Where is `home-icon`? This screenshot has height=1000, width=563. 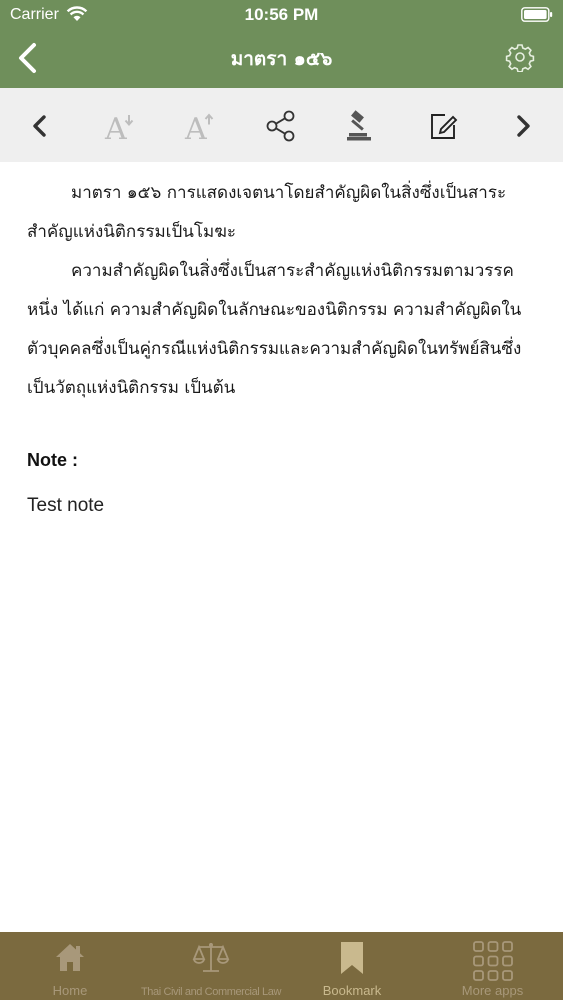 home-icon is located at coordinates (70, 957).